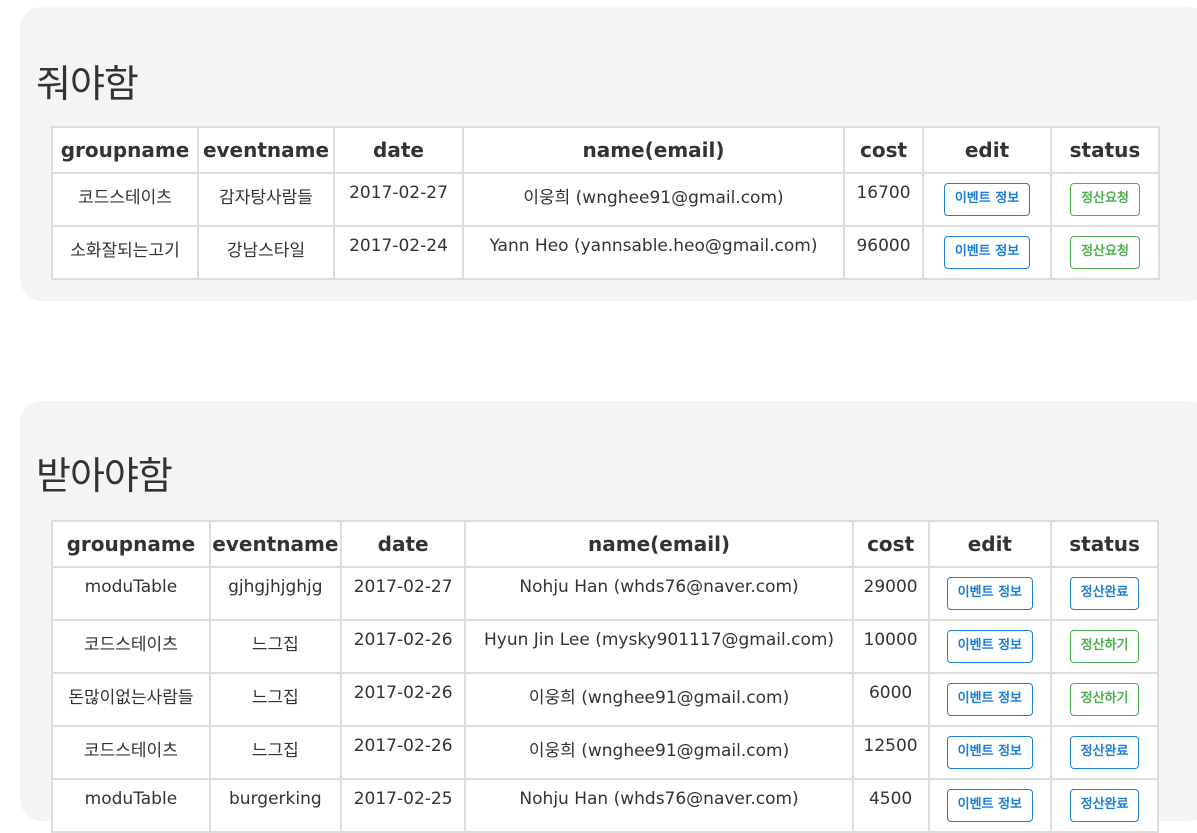  What do you see at coordinates (890, 593) in the screenshot?
I see `cost-cell: 29000` at bounding box center [890, 593].